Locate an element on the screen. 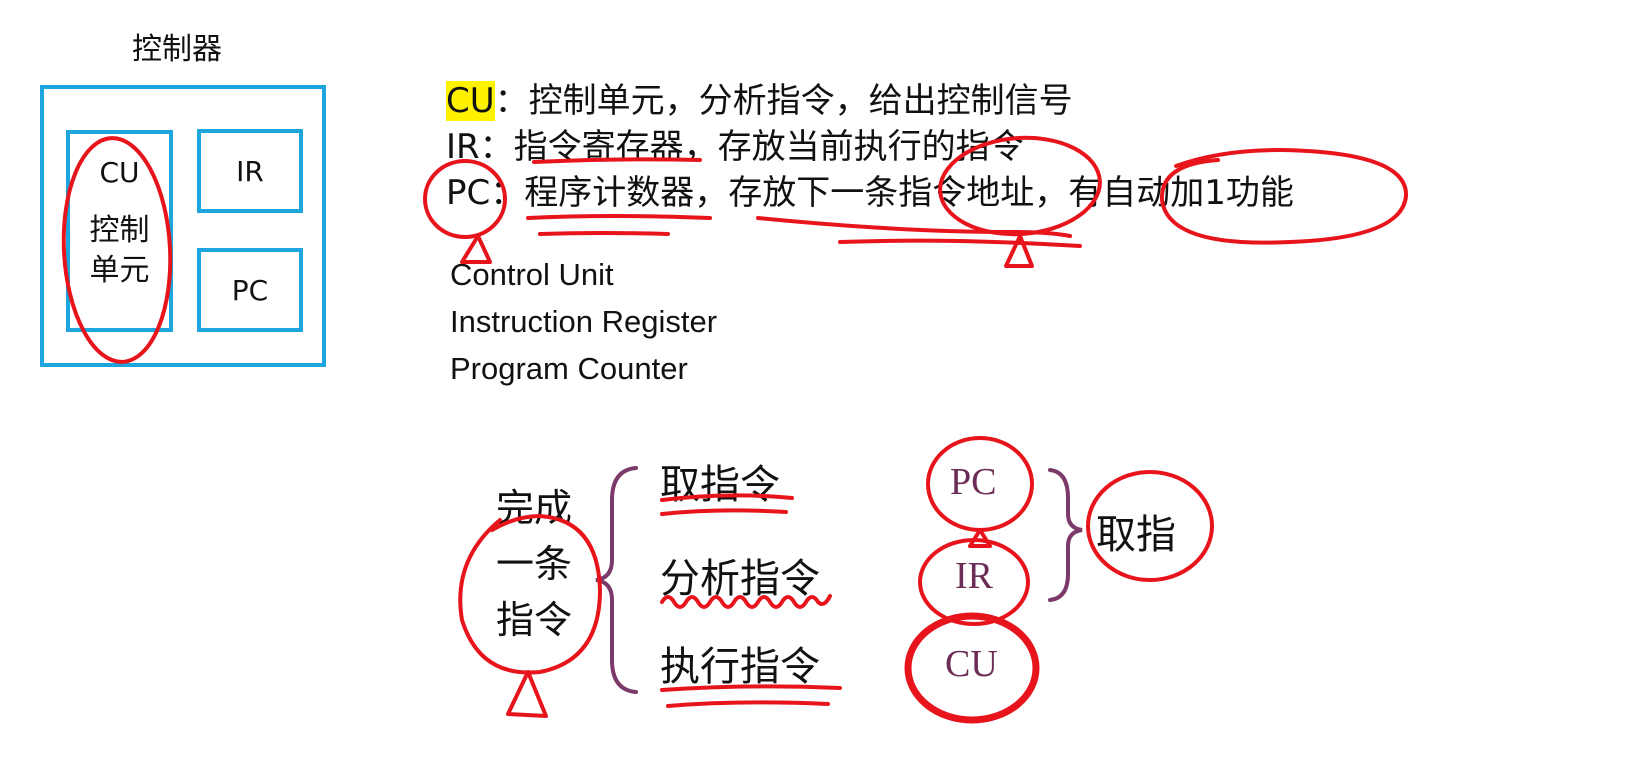  ir-box-label: IR is located at coordinates (250, 171).